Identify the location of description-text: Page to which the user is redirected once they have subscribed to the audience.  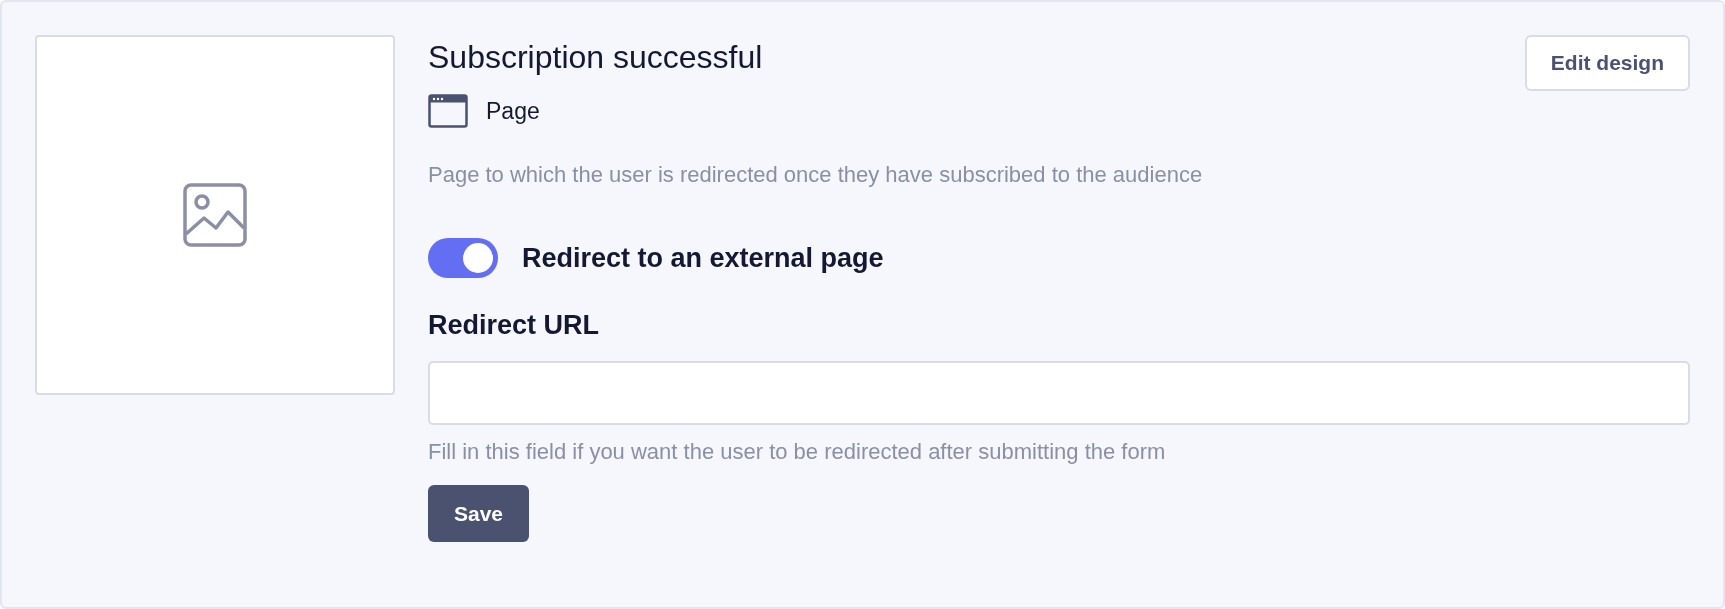
(816, 175).